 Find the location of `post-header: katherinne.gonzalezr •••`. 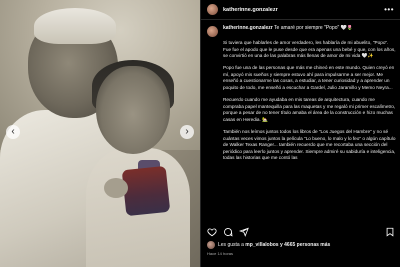

post-header: katherinne.gonzalezr ••• is located at coordinates (300, 10).